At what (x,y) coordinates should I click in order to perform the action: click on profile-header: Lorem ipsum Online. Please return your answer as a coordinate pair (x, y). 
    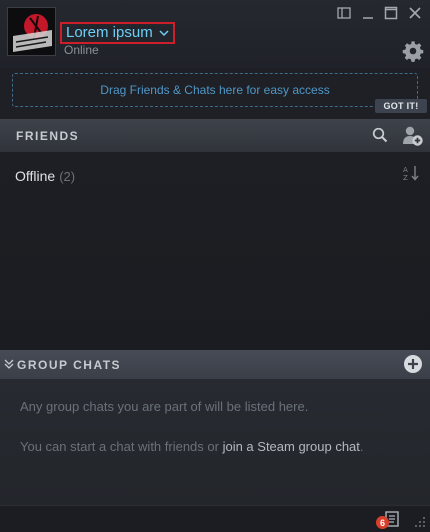
    Looking at the image, I should click on (215, 34).